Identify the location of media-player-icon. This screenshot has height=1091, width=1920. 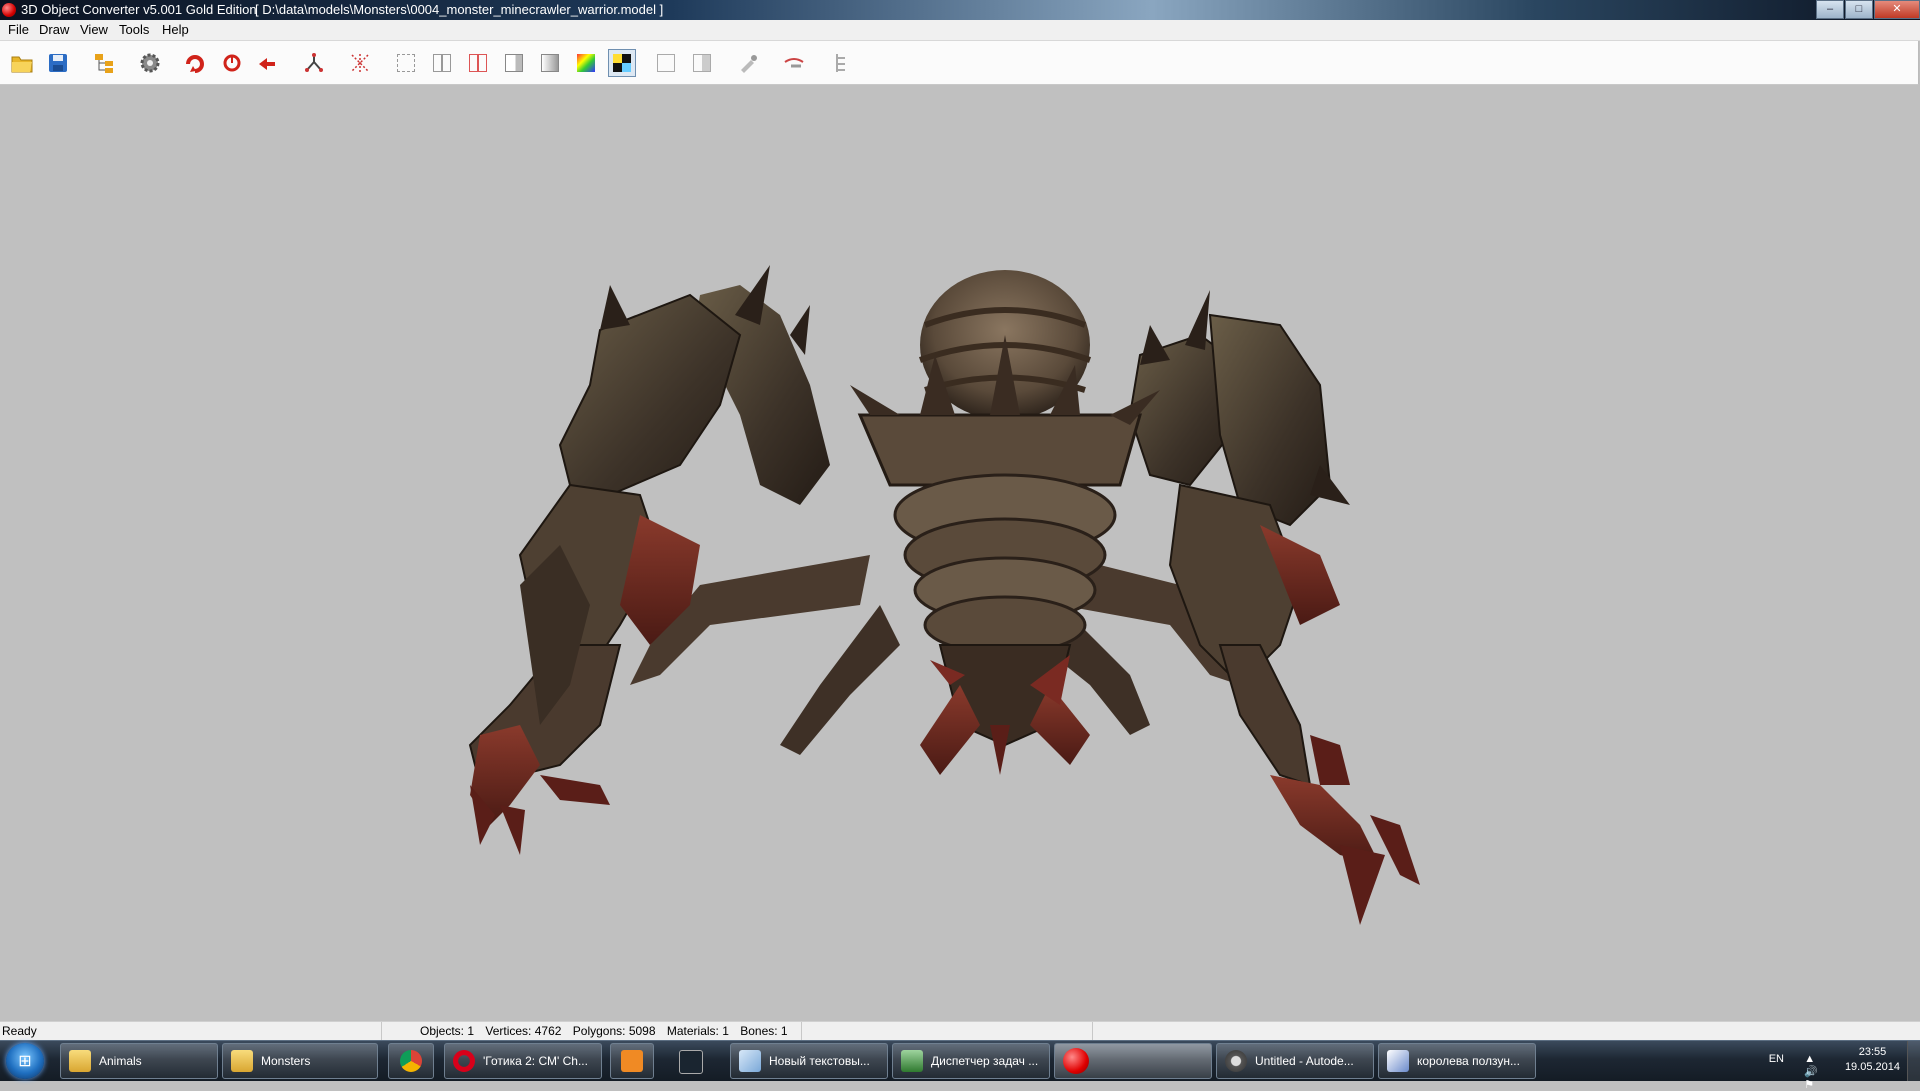
(632, 1061).